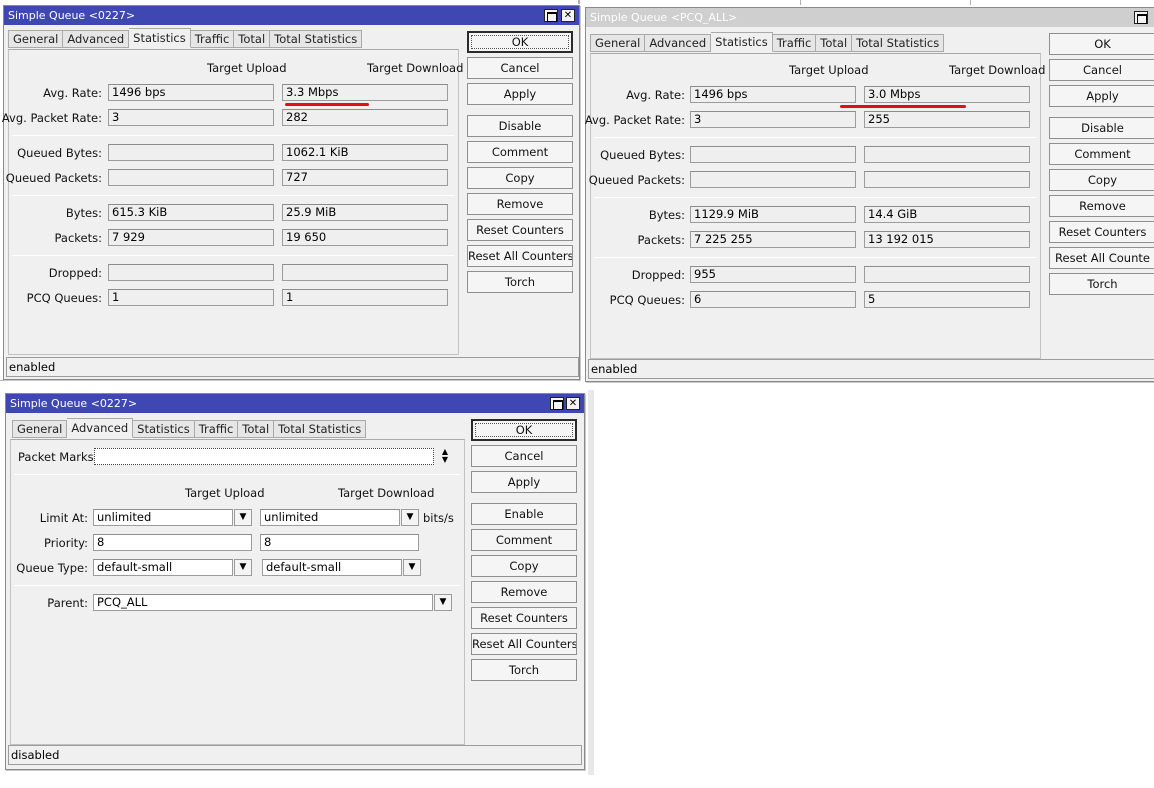 The height and width of the screenshot is (788, 1154). I want to click on bytes-upload-field: 615.3 KiB, so click(191, 212).